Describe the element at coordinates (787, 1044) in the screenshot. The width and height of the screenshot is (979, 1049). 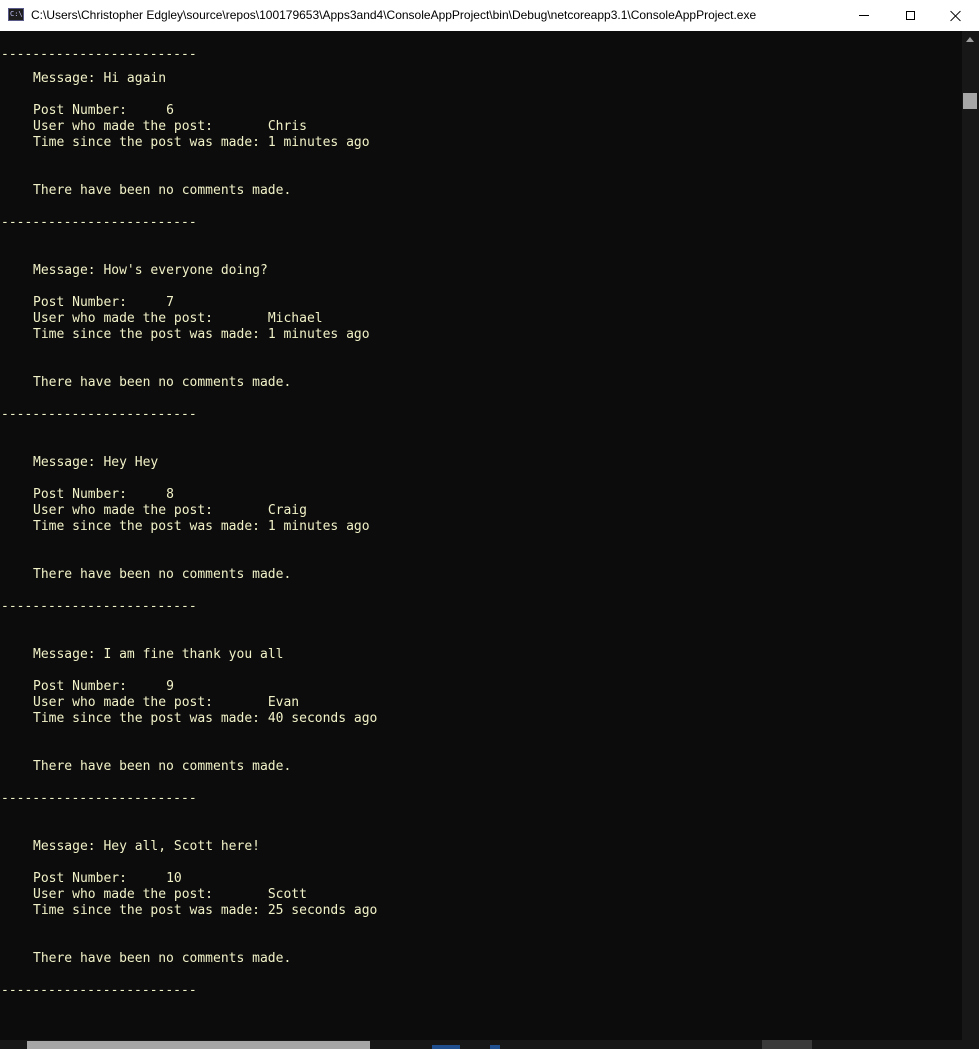
I see `scrollbar-corner` at that location.